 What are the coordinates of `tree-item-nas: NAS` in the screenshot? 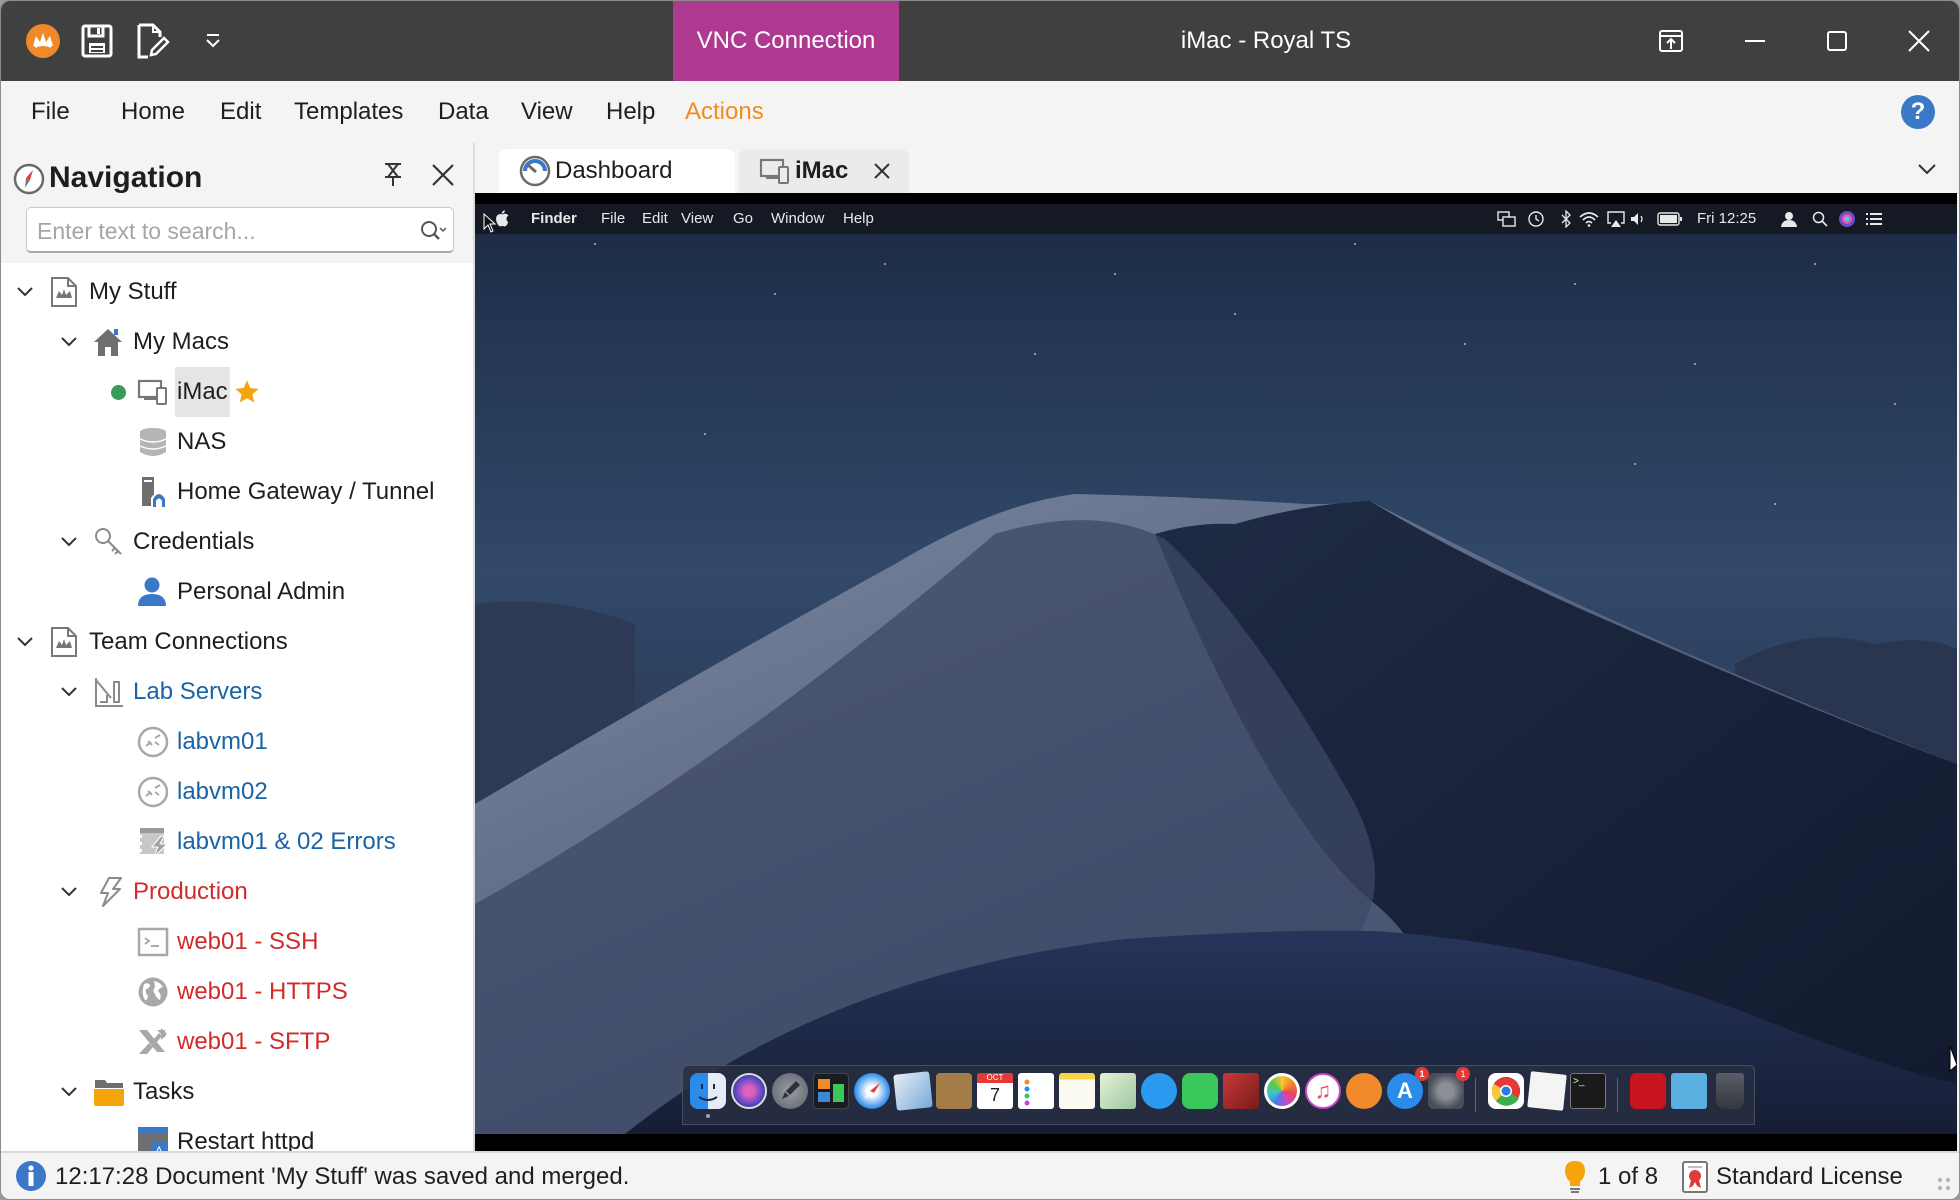 It's located at (237, 442).